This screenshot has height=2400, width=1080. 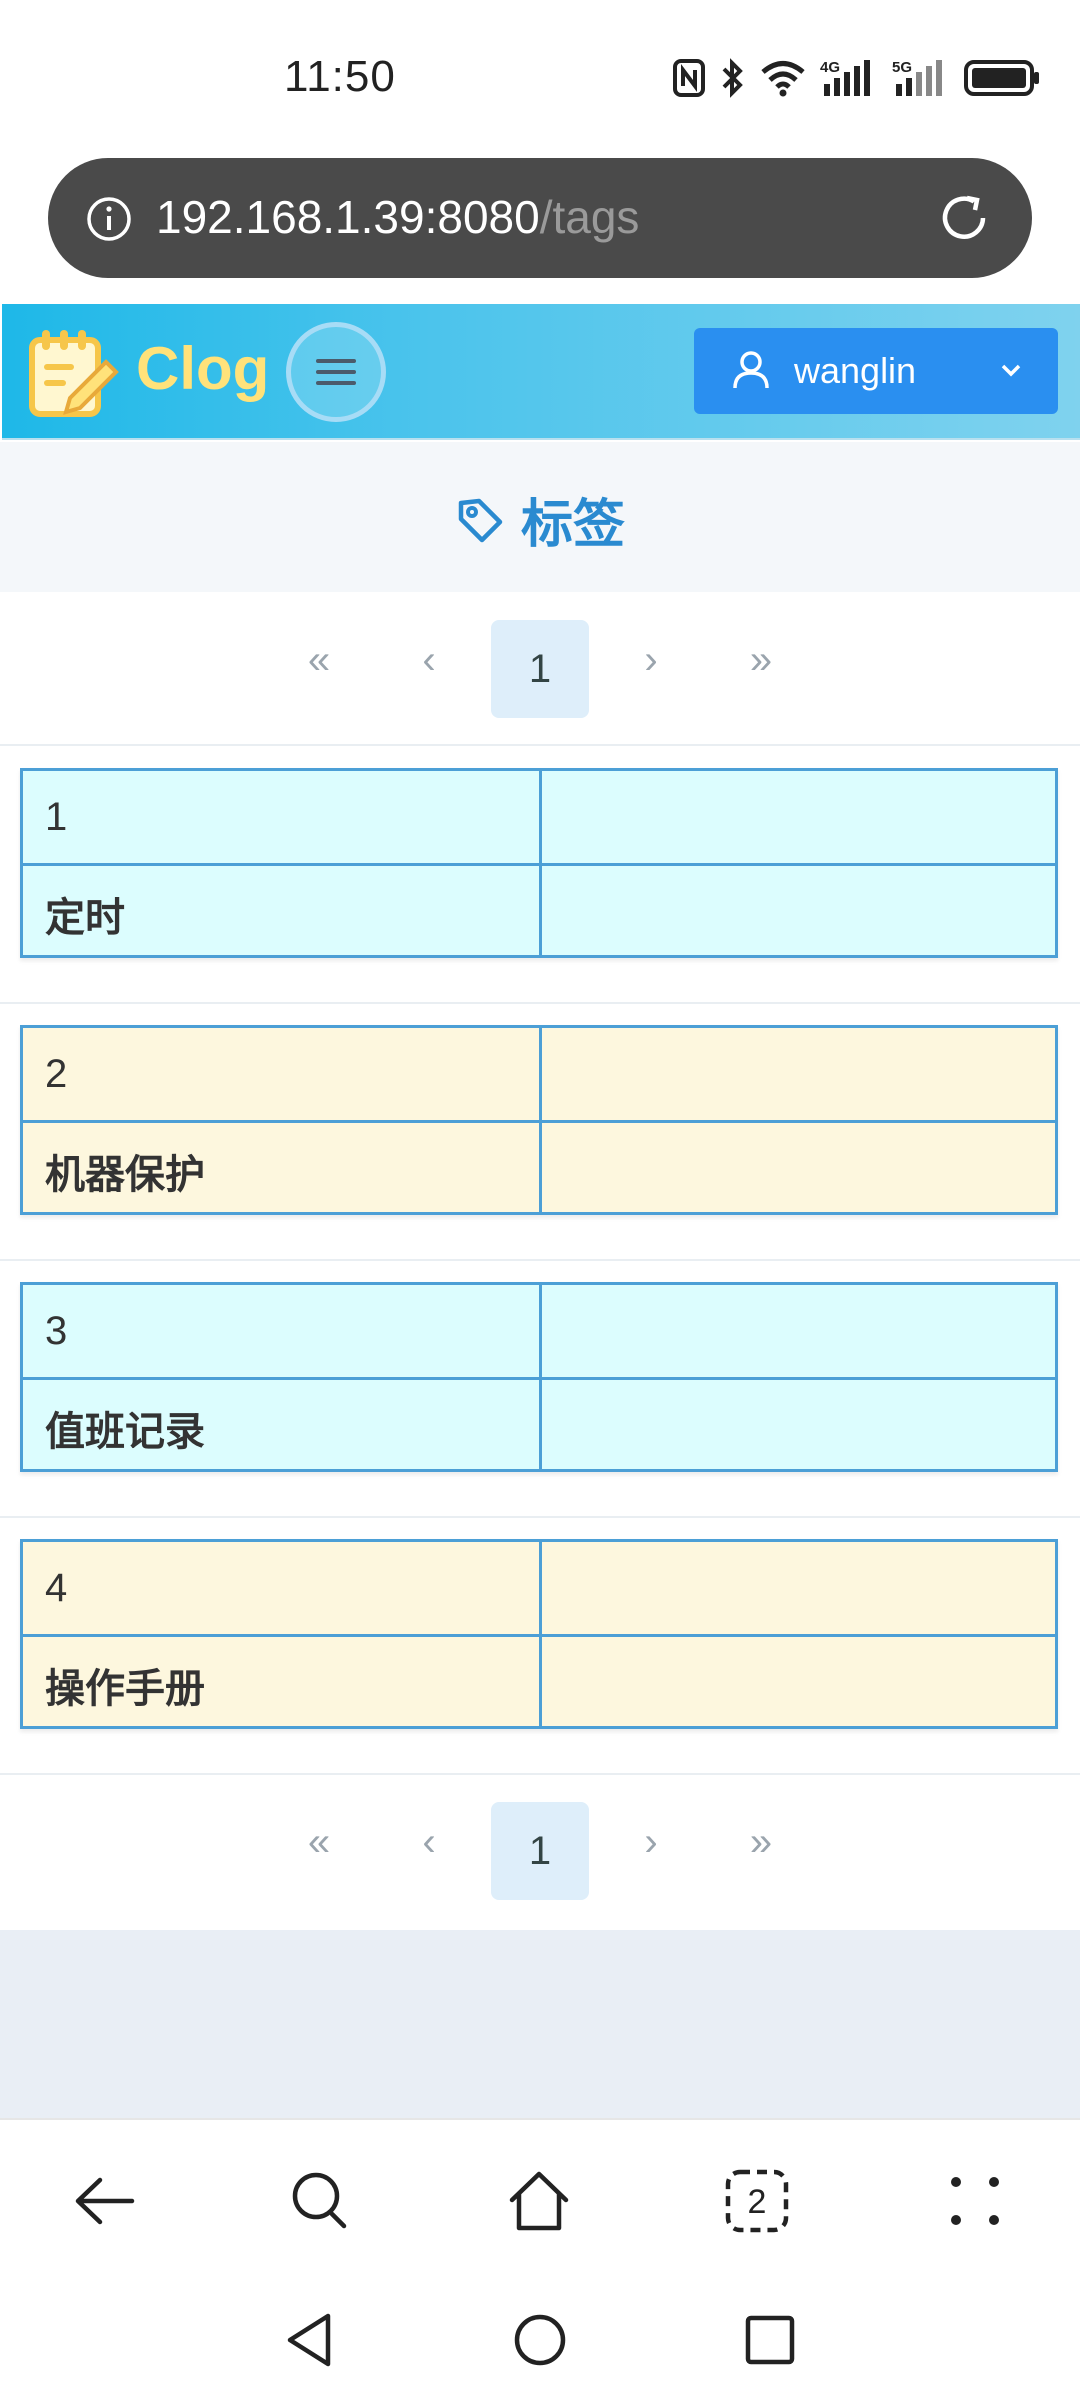 I want to click on tag-card: 3 值班记录, so click(x=539, y=1377).